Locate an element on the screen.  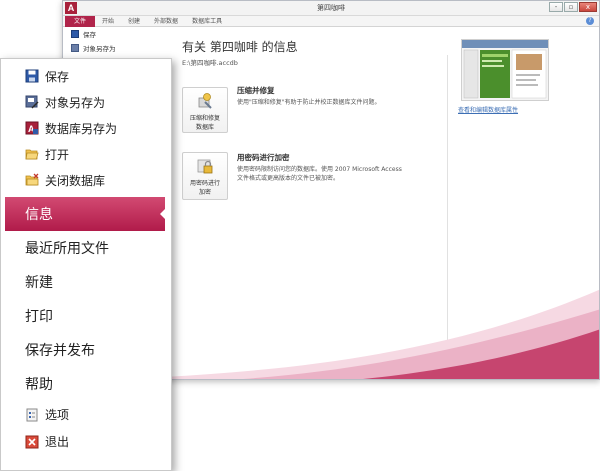
title-bar: A 第四咖啡 - ▫ x is located at coordinates (331, 8).